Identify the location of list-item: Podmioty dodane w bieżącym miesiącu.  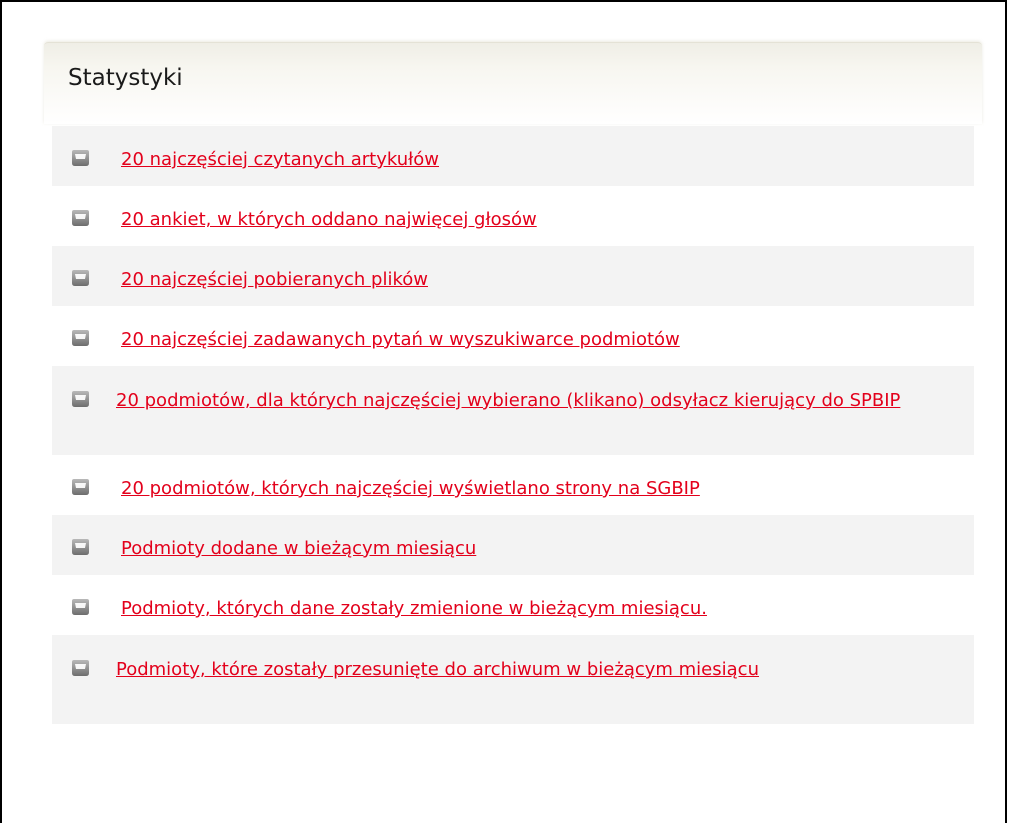
(513, 545).